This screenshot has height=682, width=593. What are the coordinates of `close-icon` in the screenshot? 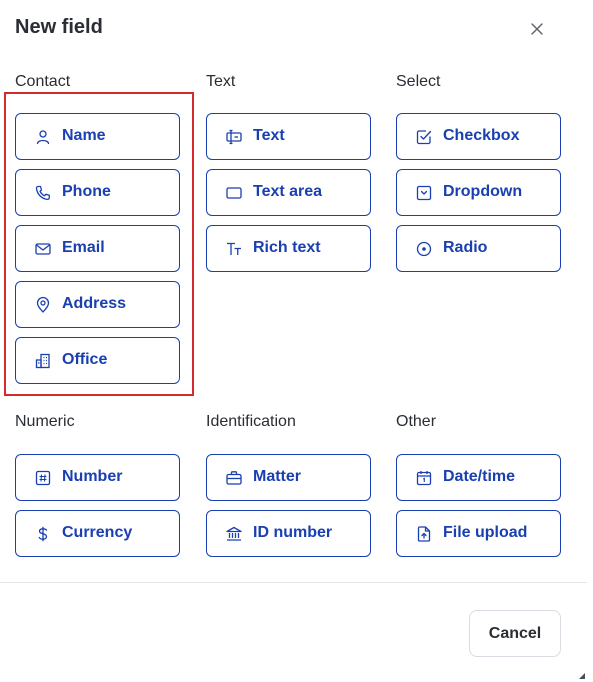 It's located at (537, 29).